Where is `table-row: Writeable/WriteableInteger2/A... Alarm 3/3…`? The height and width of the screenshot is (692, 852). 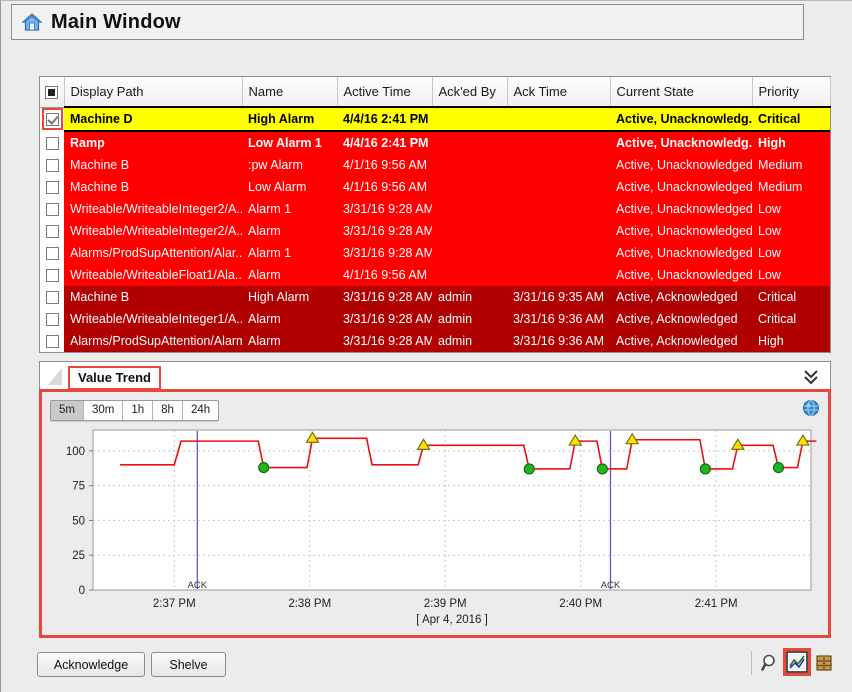 table-row: Writeable/WriteableInteger2/A... Alarm 3/3… is located at coordinates (435, 231).